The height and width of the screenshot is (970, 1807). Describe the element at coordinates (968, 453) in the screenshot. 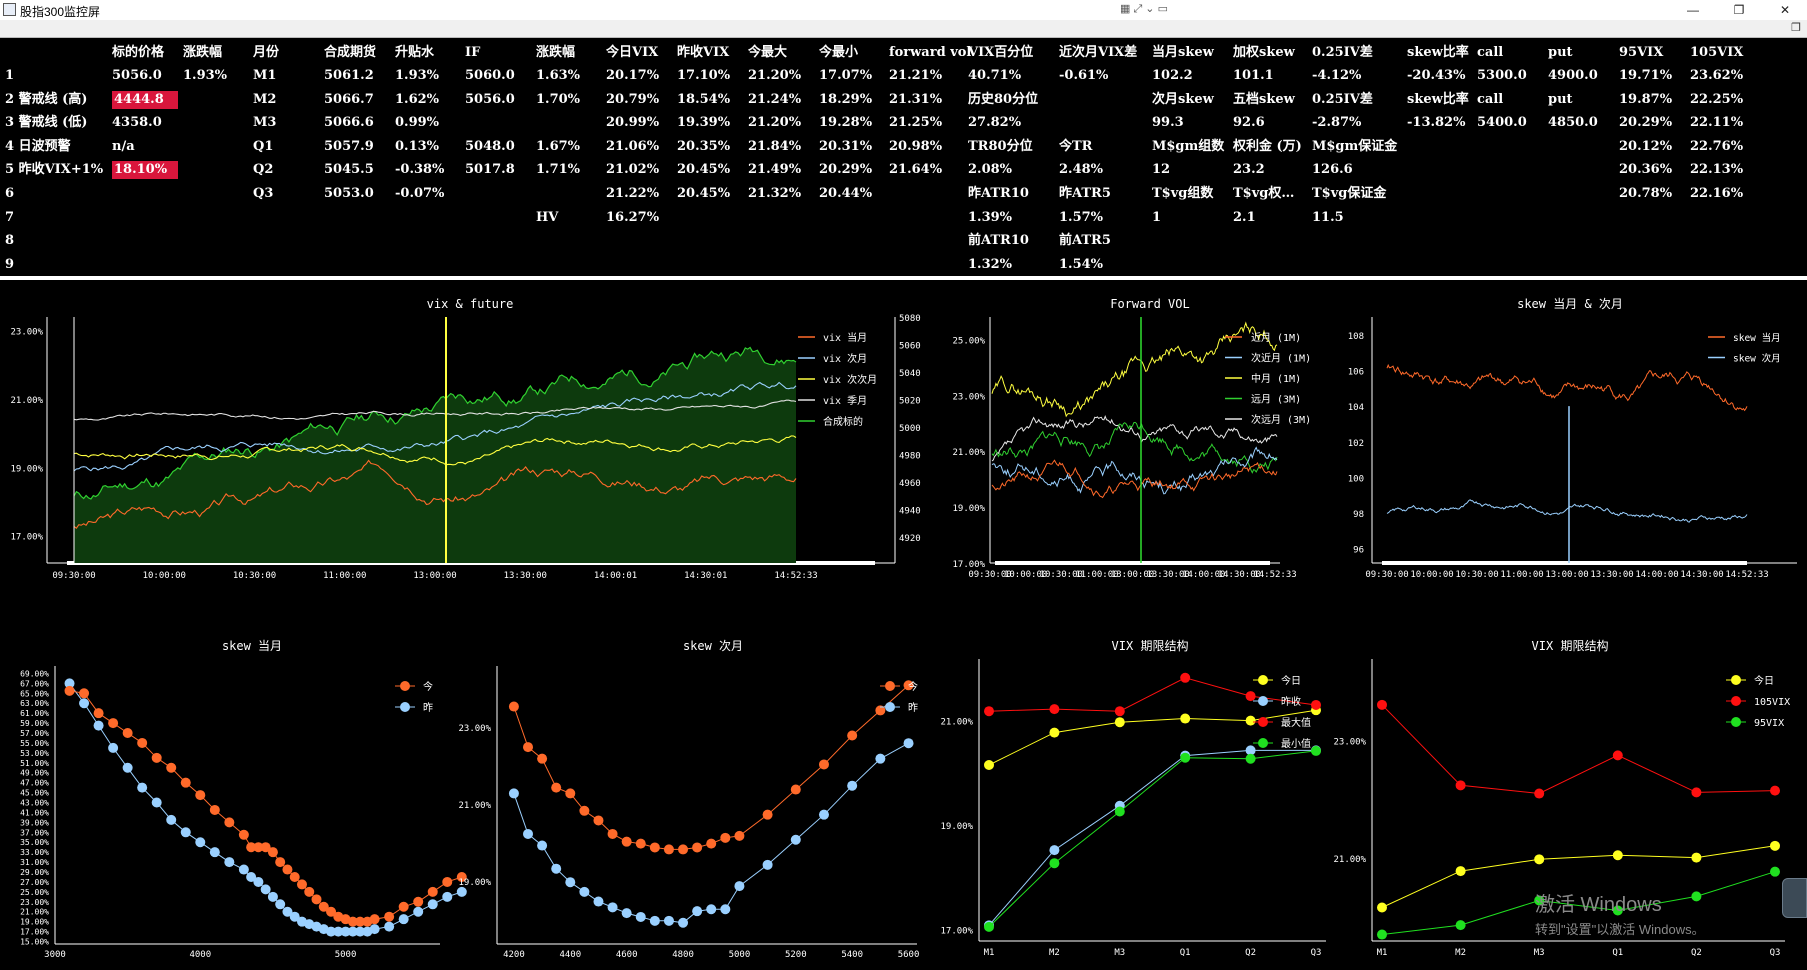

I see `y-tick: 21.00%` at that location.